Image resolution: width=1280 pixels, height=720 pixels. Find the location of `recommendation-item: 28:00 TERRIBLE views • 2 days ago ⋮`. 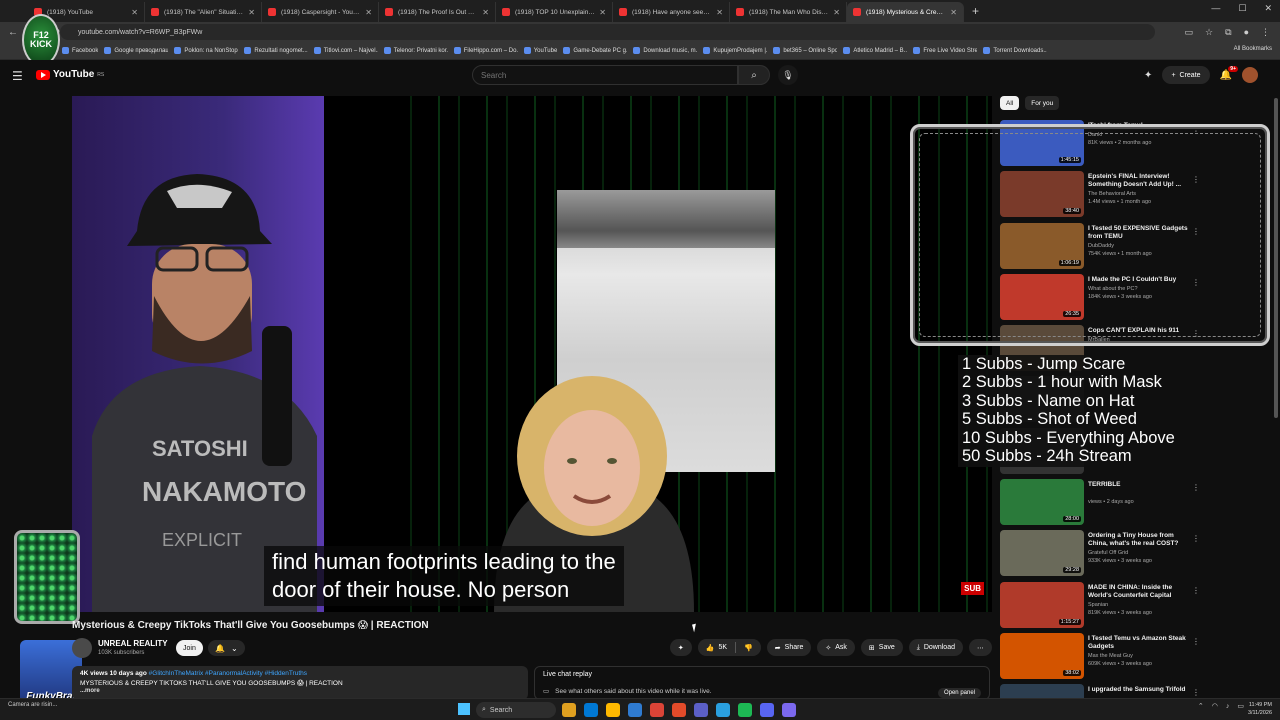

recommendation-item: 28:00 TERRIBLE views • 2 days ago ⋮ is located at coordinates (1103, 502).